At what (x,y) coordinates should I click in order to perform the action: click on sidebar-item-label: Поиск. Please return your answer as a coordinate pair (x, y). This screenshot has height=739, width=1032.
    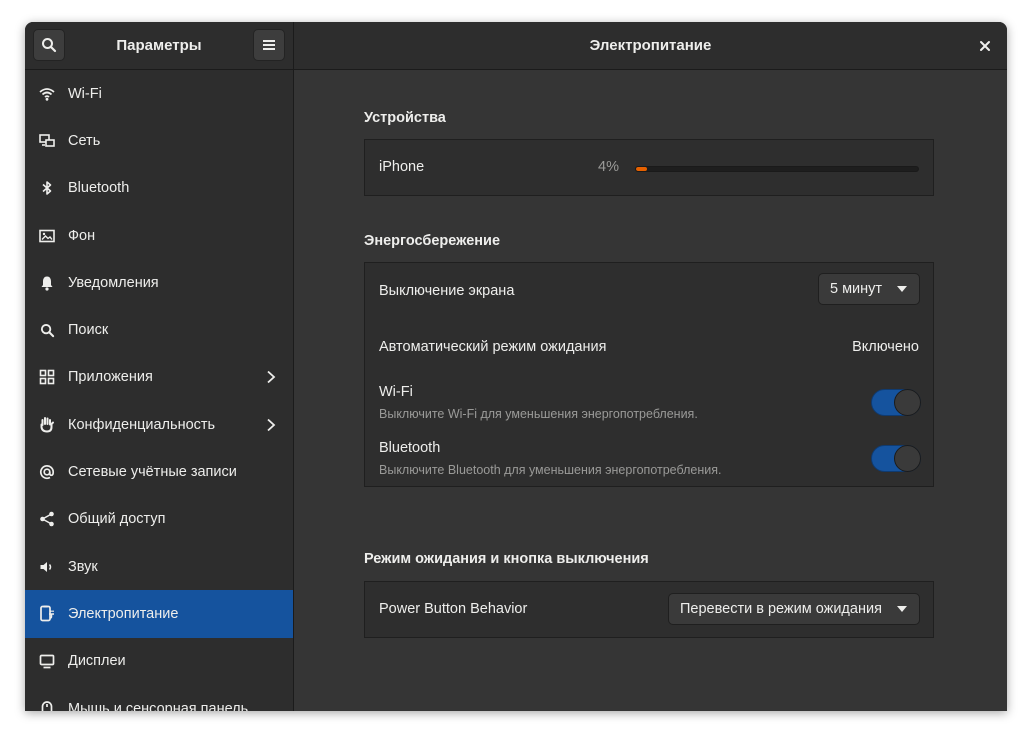
    Looking at the image, I should click on (88, 330).